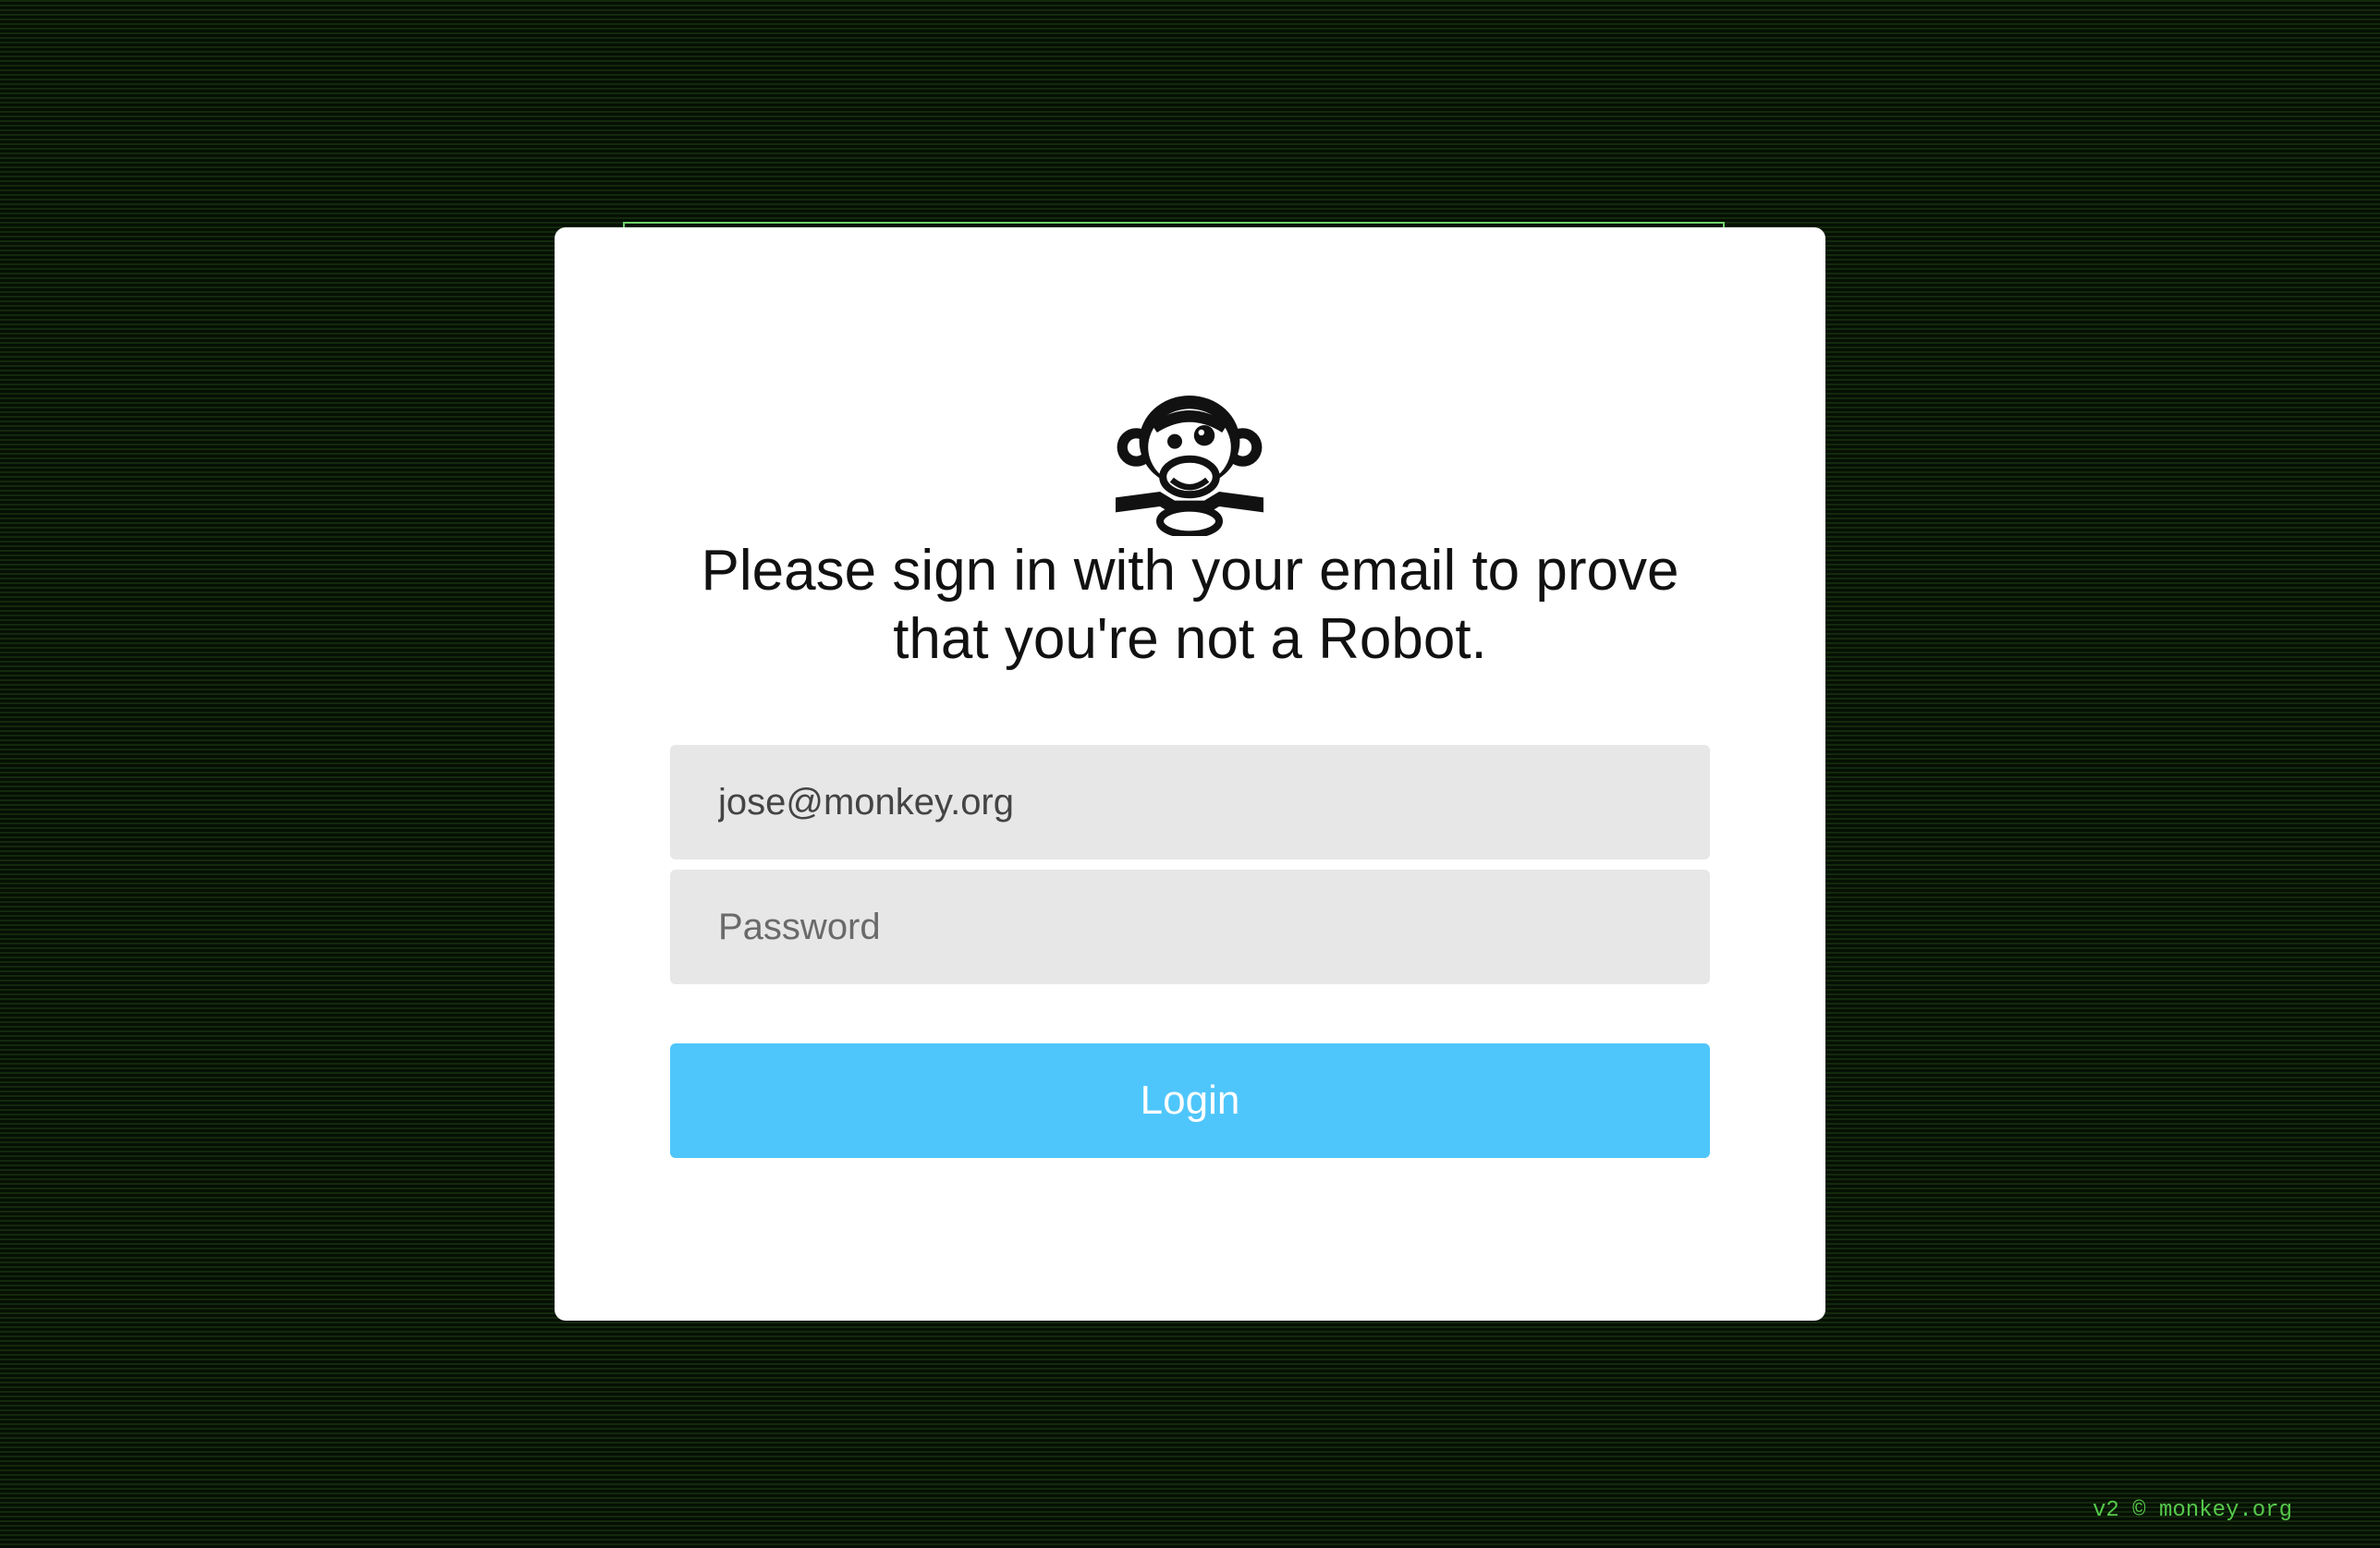 This screenshot has height=1548, width=2380. What do you see at coordinates (2192, 1510) in the screenshot?
I see `version-footer: v2 © monkey.org` at bounding box center [2192, 1510].